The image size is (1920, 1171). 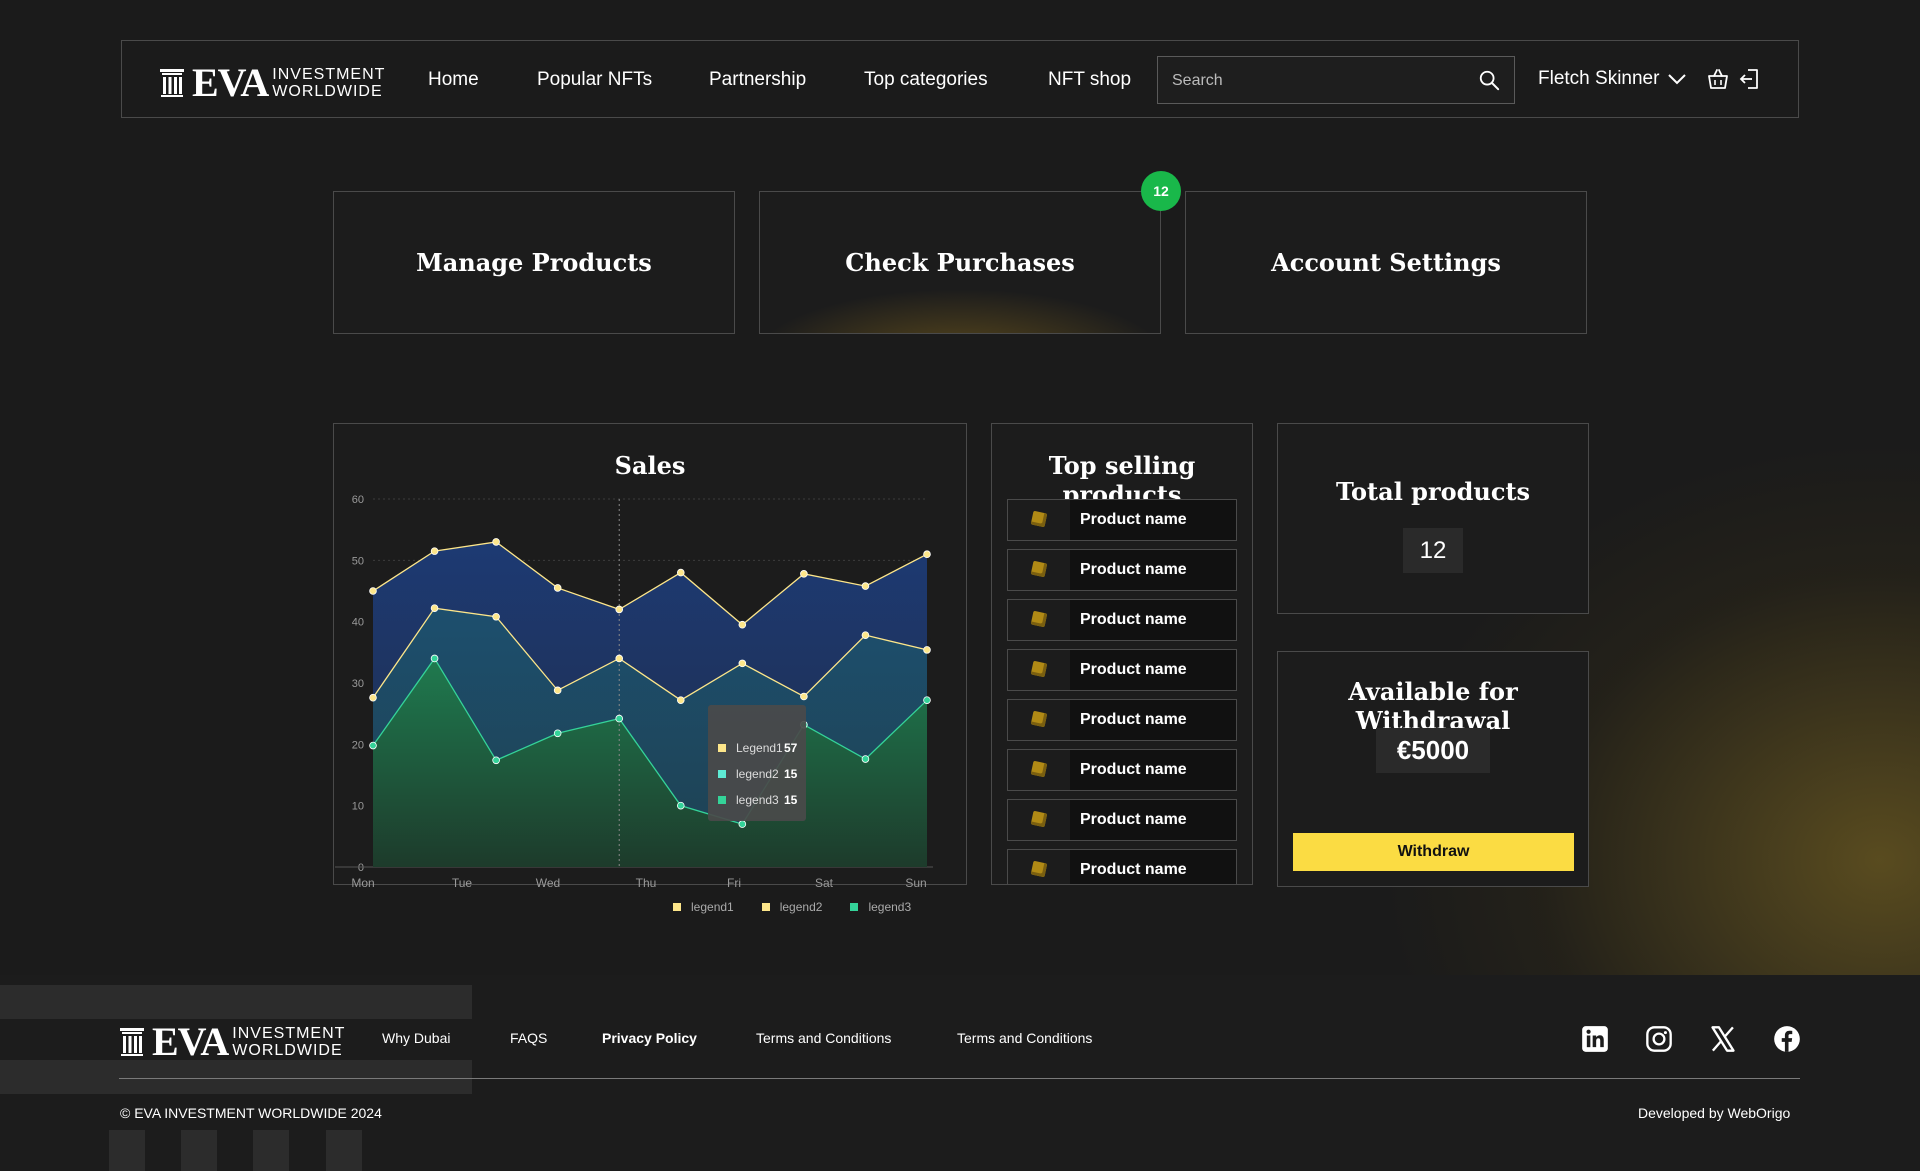 I want to click on legend-item: legend1, so click(x=703, y=907).